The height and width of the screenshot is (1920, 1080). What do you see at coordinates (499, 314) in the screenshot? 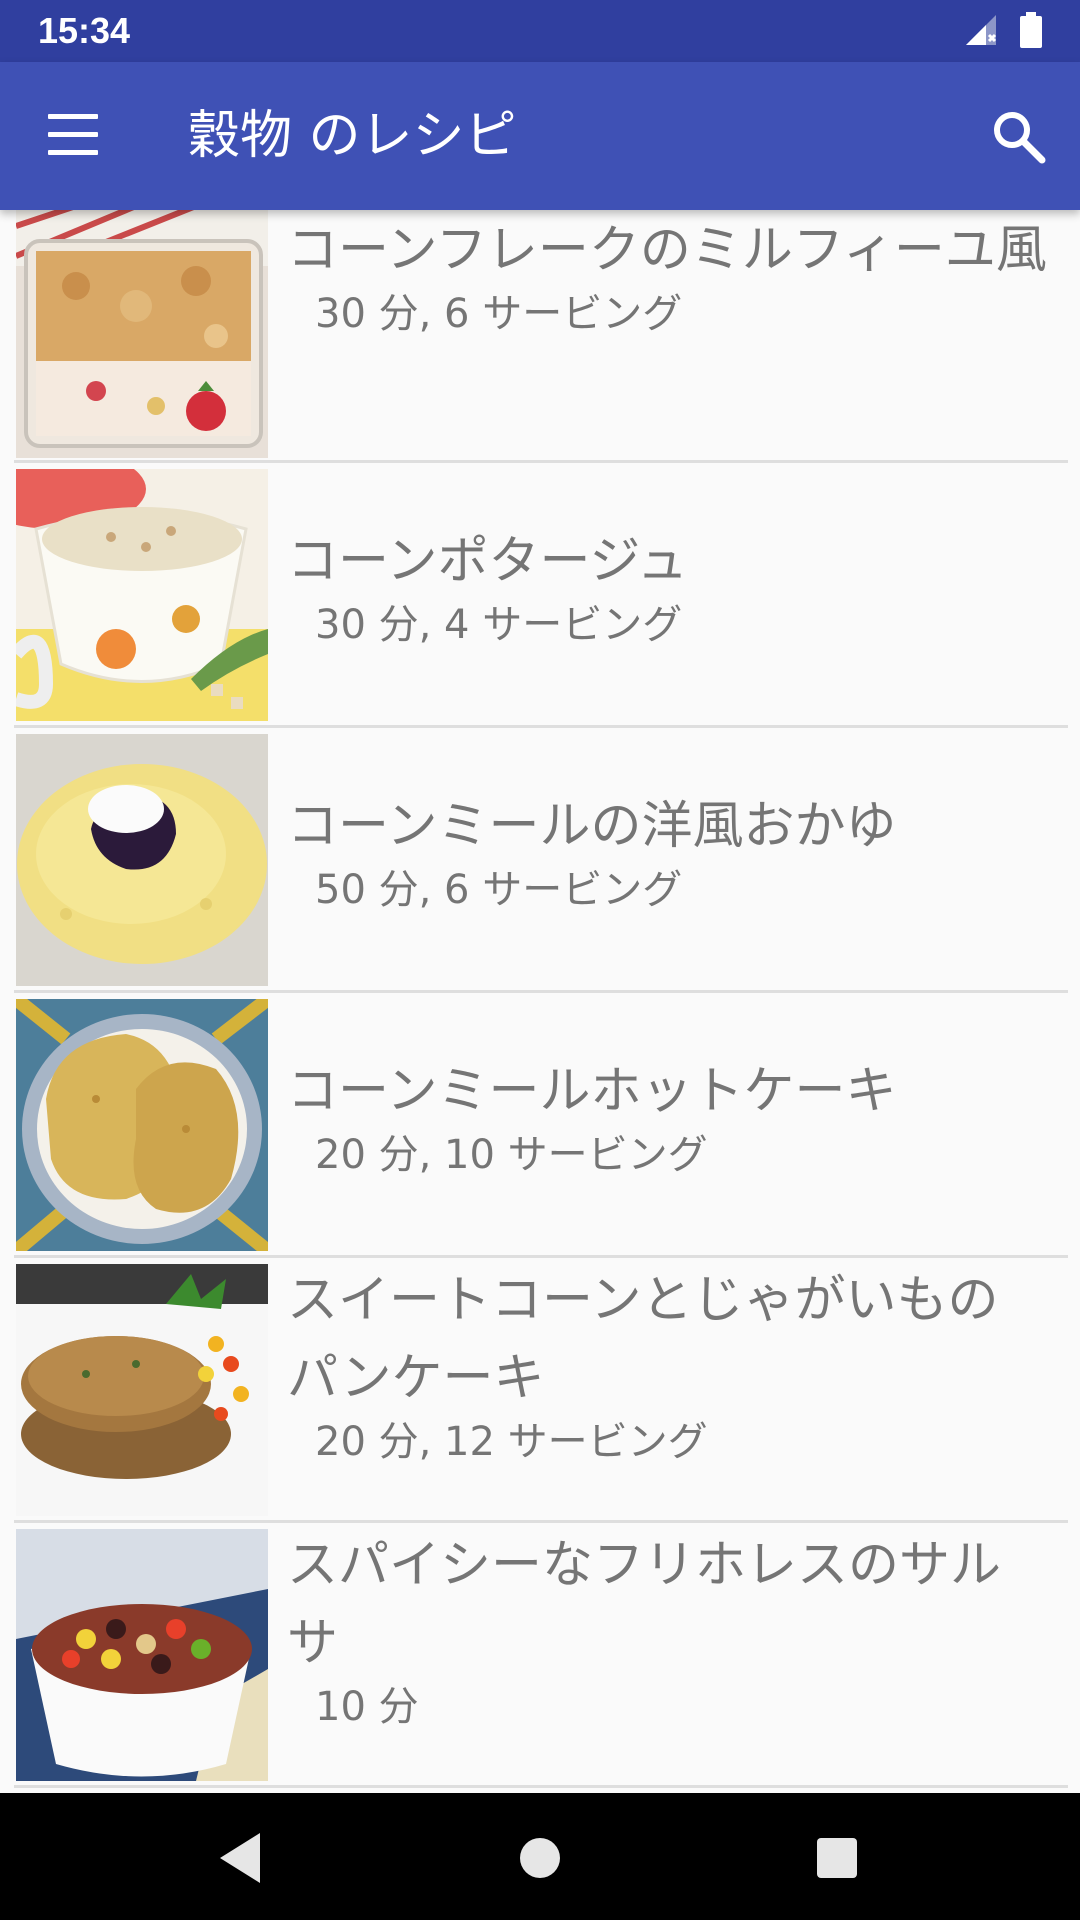
I see `recipe-meta: 30 分, 6 サービング` at bounding box center [499, 314].